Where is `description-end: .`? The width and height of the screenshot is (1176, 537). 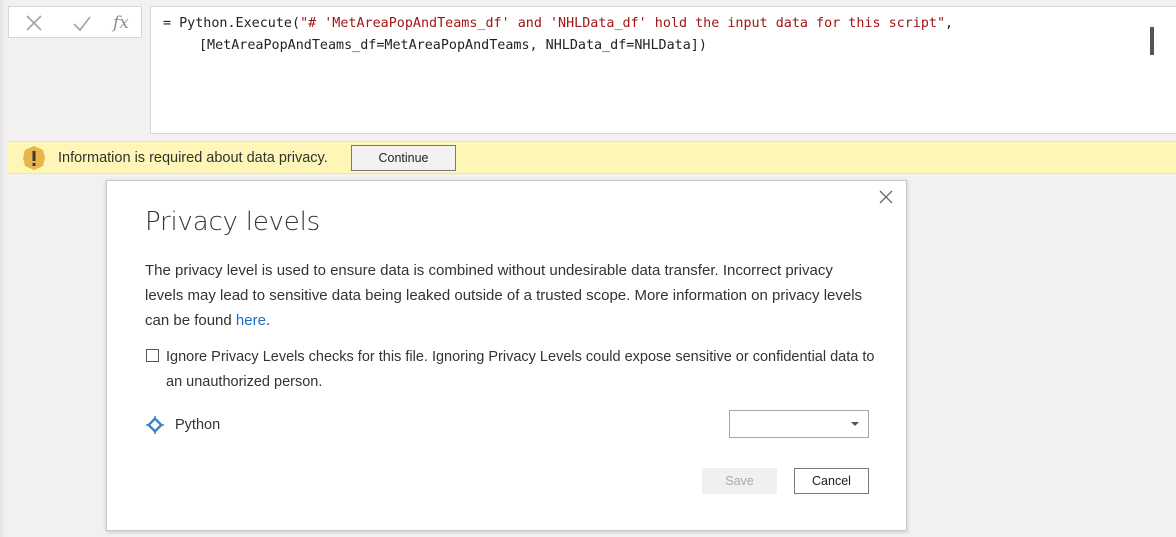 description-end: . is located at coordinates (268, 320).